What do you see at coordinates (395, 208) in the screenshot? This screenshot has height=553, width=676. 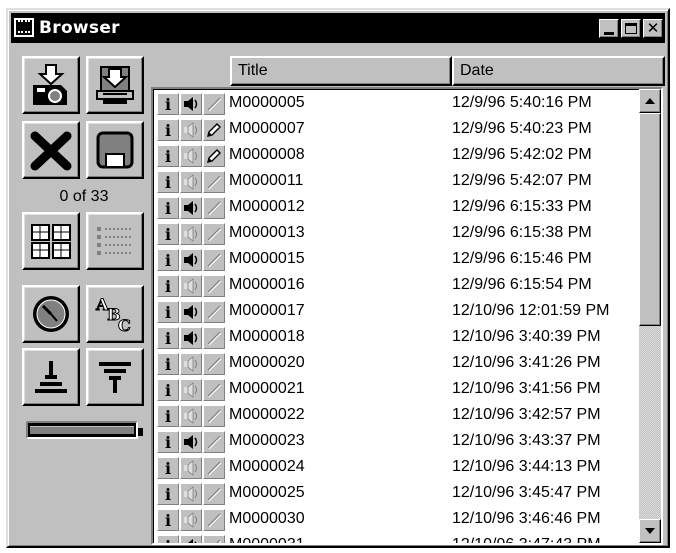 I see `list-row: i M0000012 12/9/96 6:15:33 PM` at bounding box center [395, 208].